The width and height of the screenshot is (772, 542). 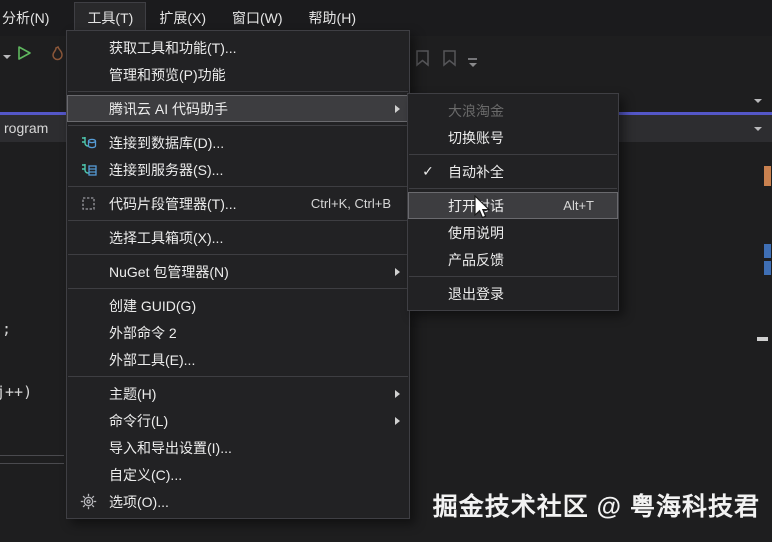 I want to click on menu-item-create-guid: 创建 GUID(G), so click(x=238, y=305).